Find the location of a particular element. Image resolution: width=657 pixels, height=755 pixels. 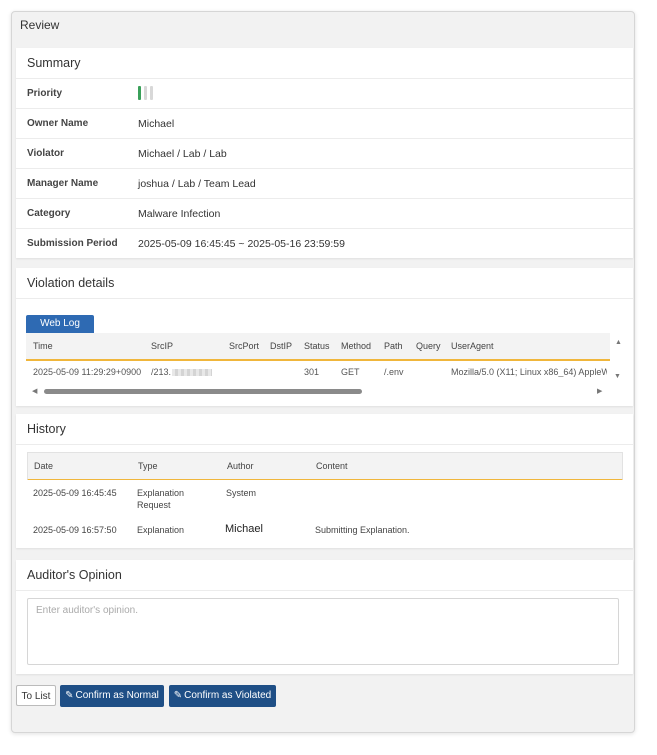

cell-type: Explanation is located at coordinates (161, 530).